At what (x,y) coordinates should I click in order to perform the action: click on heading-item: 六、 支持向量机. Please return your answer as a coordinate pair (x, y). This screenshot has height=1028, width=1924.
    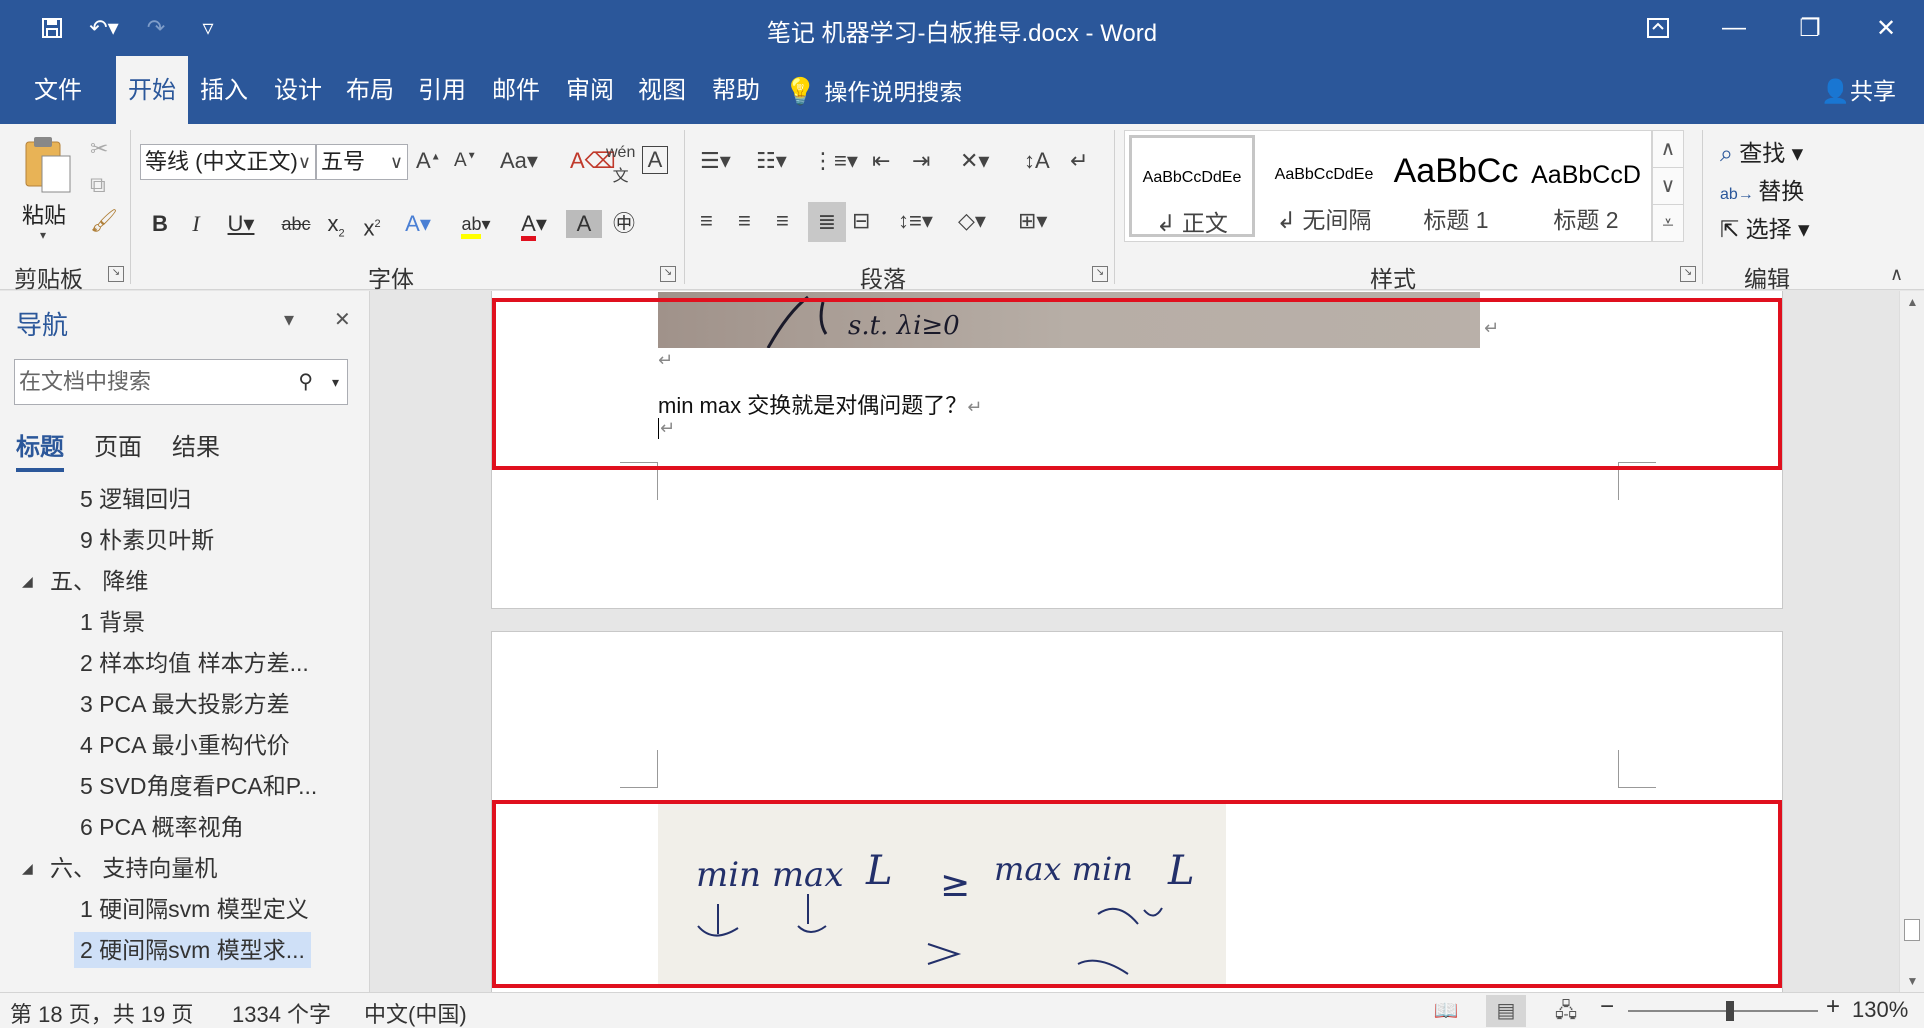
    Looking at the image, I should click on (133, 868).